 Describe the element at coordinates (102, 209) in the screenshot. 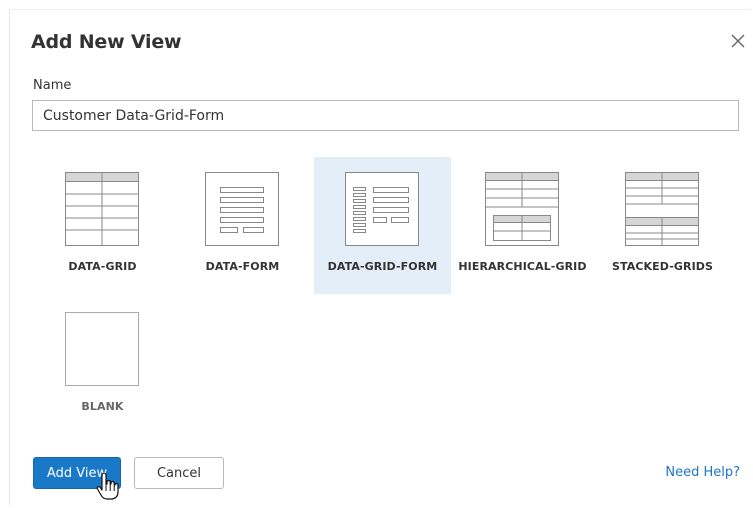

I see `data-grid-icon` at that location.